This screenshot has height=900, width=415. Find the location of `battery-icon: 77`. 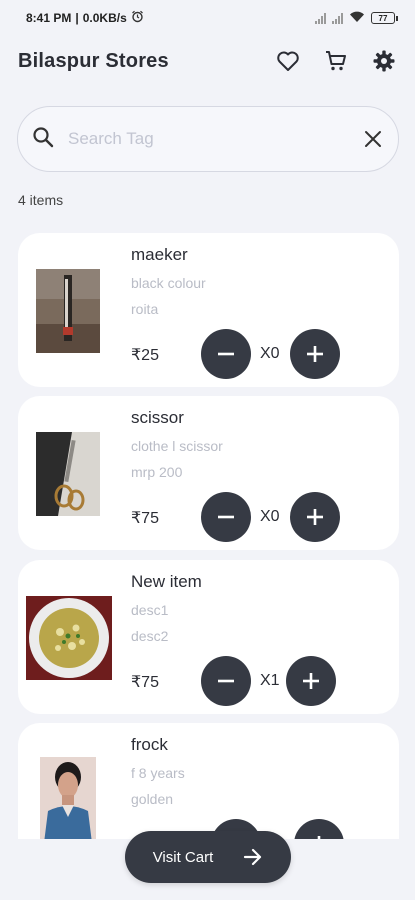

battery-icon: 77 is located at coordinates (384, 18).